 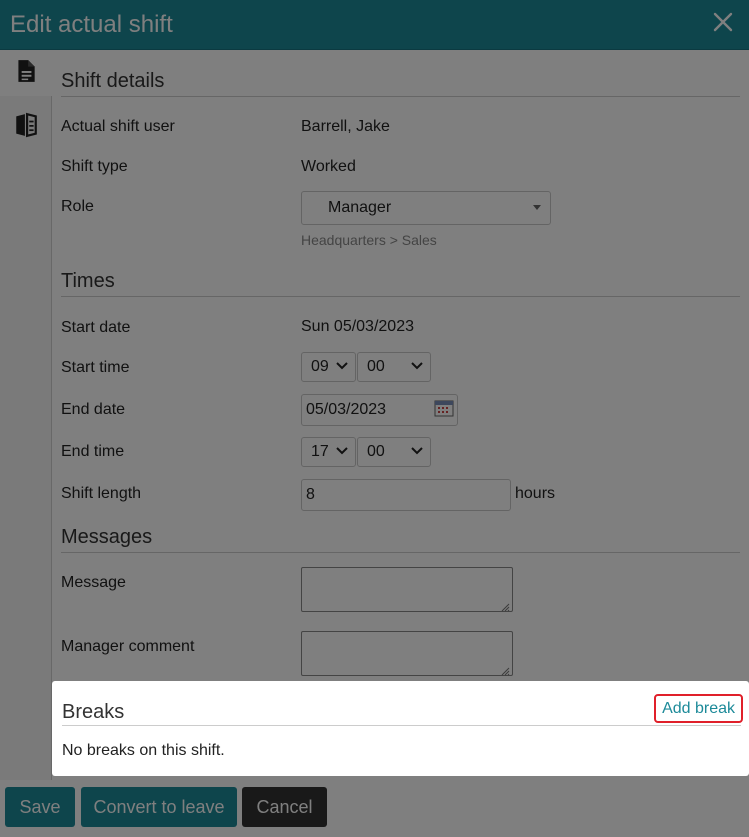 I want to click on user-label: Actual shift user, so click(x=118, y=126).